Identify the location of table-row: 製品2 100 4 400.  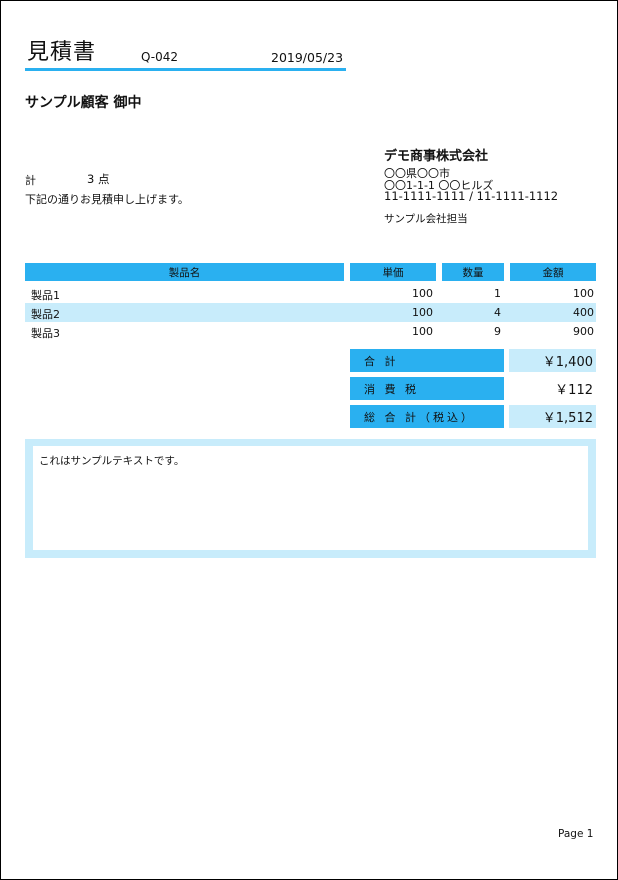
(310, 312).